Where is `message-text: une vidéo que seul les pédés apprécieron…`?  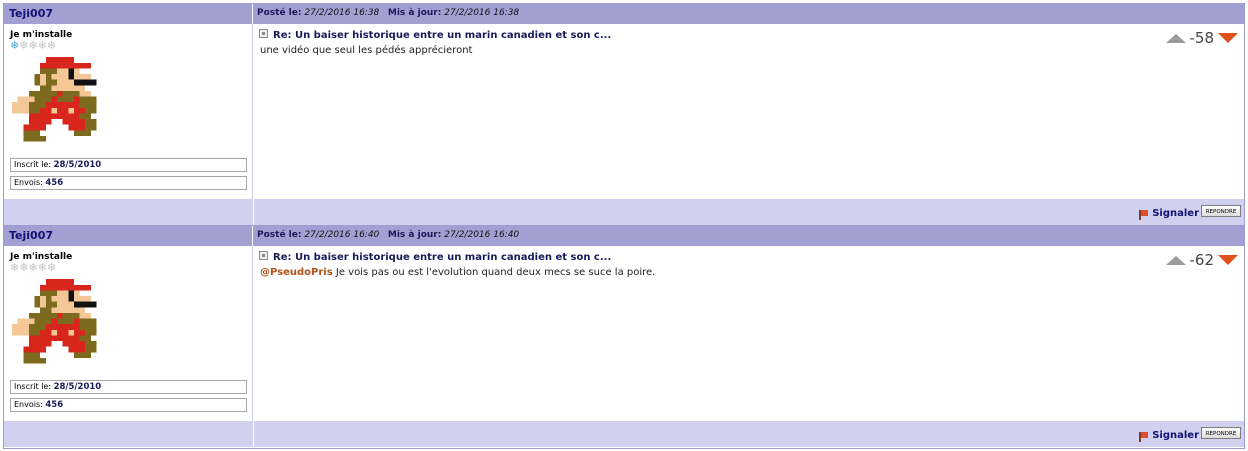 message-text: une vidéo que seul les pédés apprécieron… is located at coordinates (366, 50).